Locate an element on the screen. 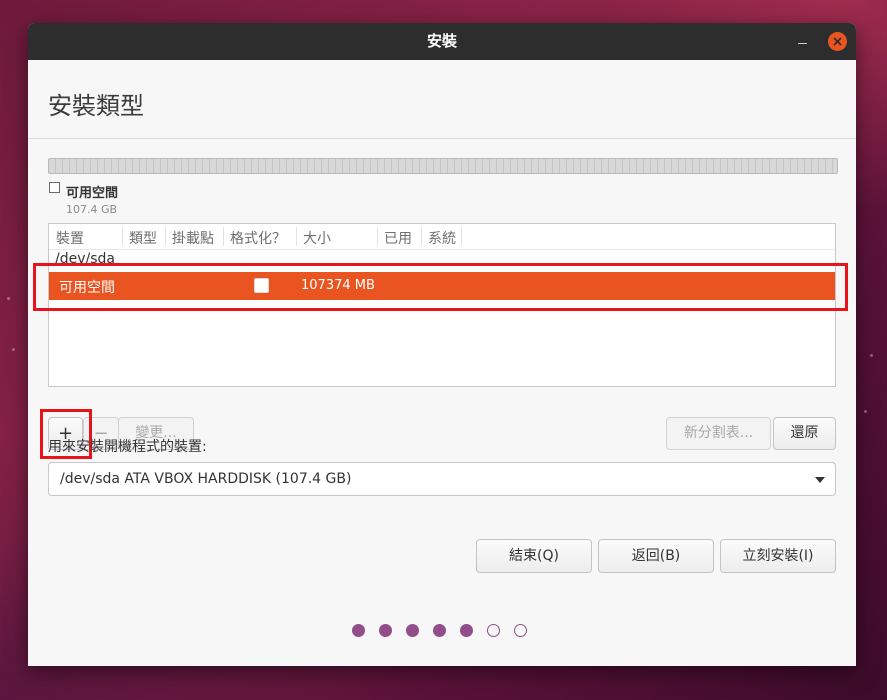 The image size is (887, 700). bootloader-device-label: 用來安裝開機程式的裝置: is located at coordinates (127, 447).